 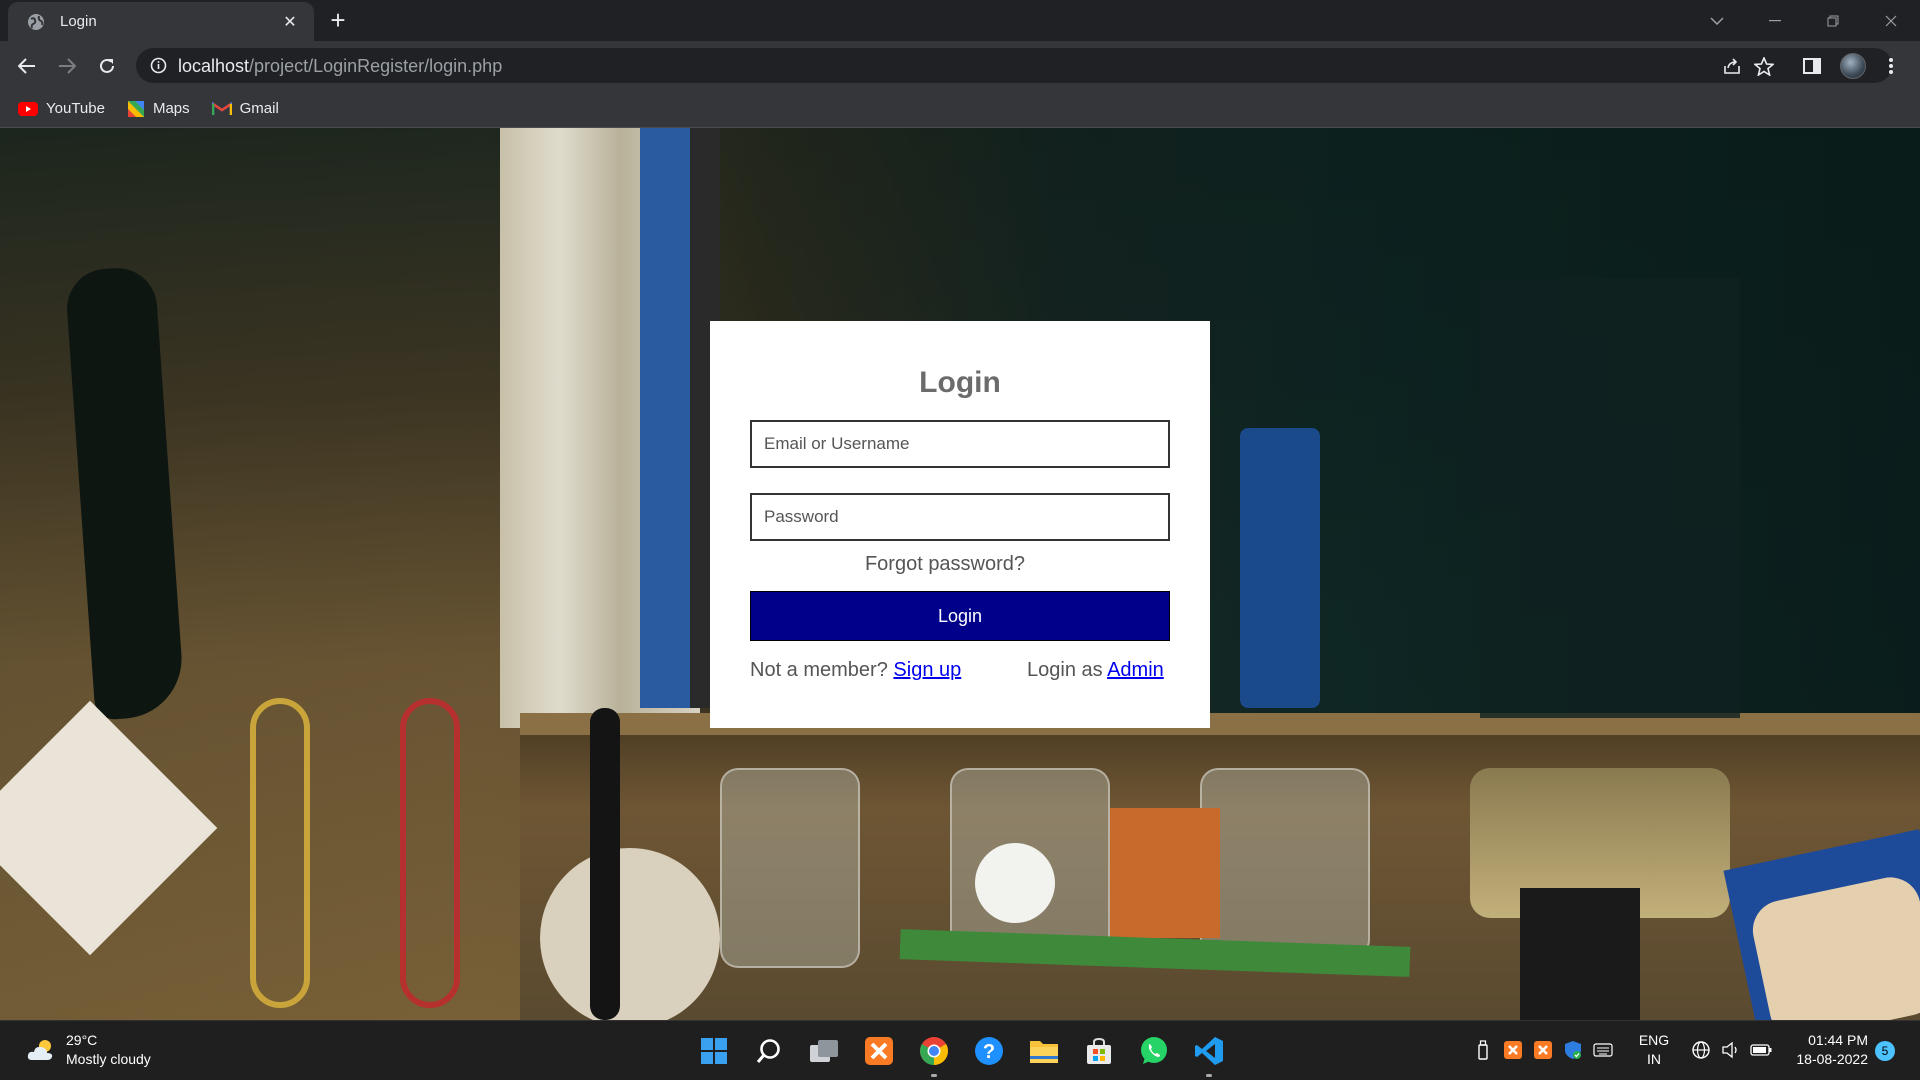 I want to click on signup-link: Sign up, so click(x=927, y=670).